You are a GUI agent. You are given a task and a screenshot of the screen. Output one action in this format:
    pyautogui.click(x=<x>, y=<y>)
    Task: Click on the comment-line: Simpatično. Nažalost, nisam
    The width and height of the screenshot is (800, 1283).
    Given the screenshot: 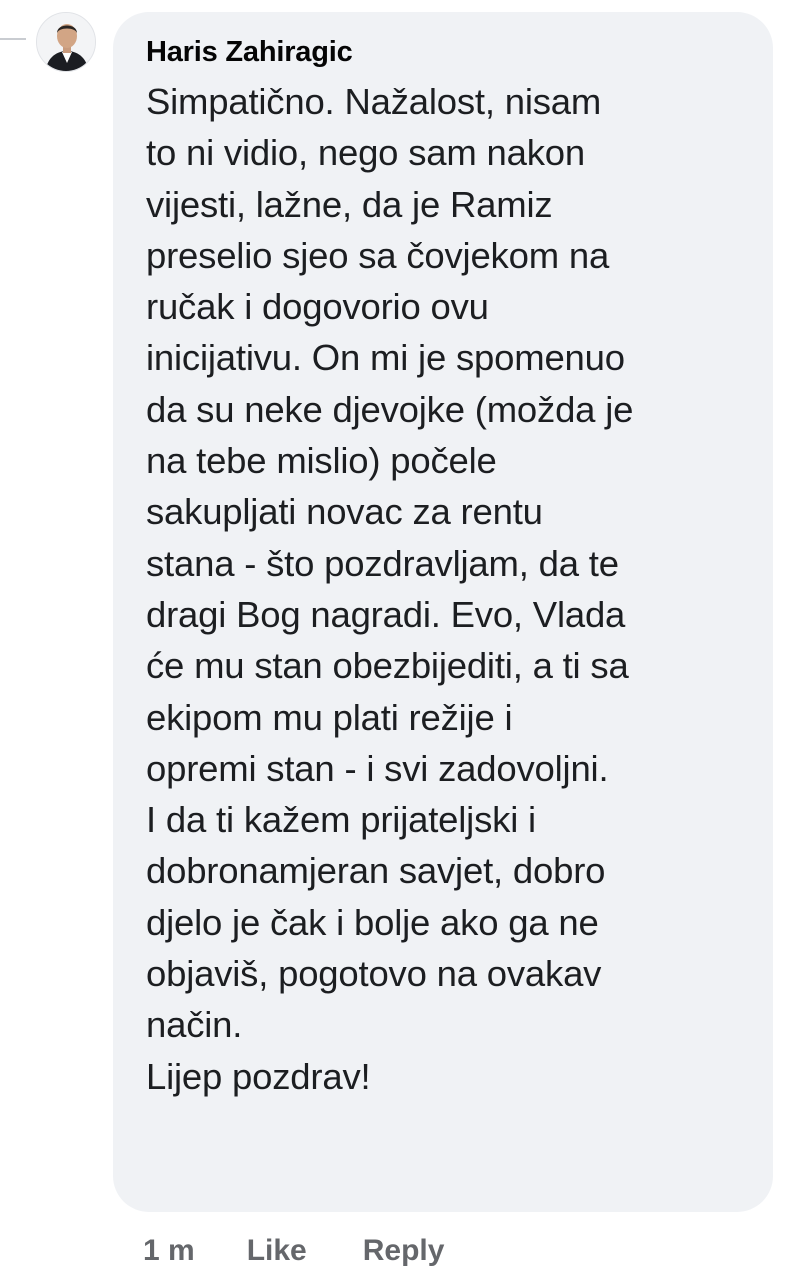 What is the action you would take?
    pyautogui.click(x=374, y=101)
    